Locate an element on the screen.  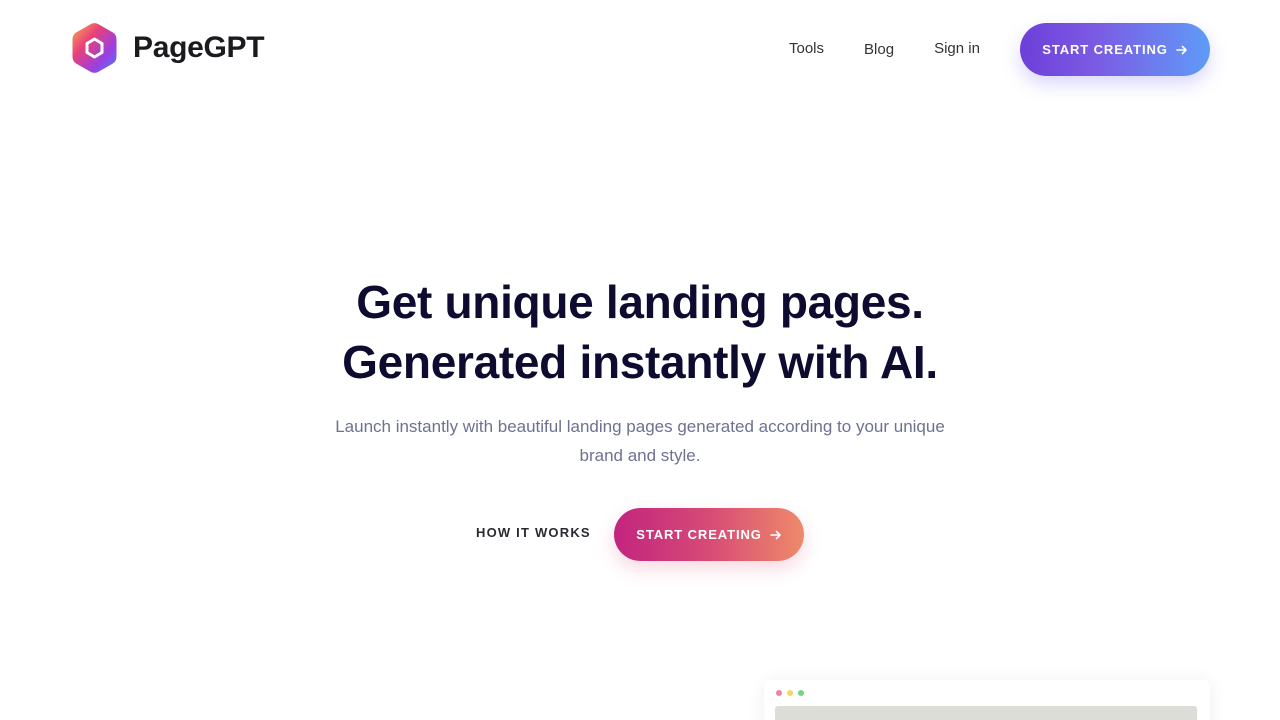
window-dot-yellow is located at coordinates (790, 693).